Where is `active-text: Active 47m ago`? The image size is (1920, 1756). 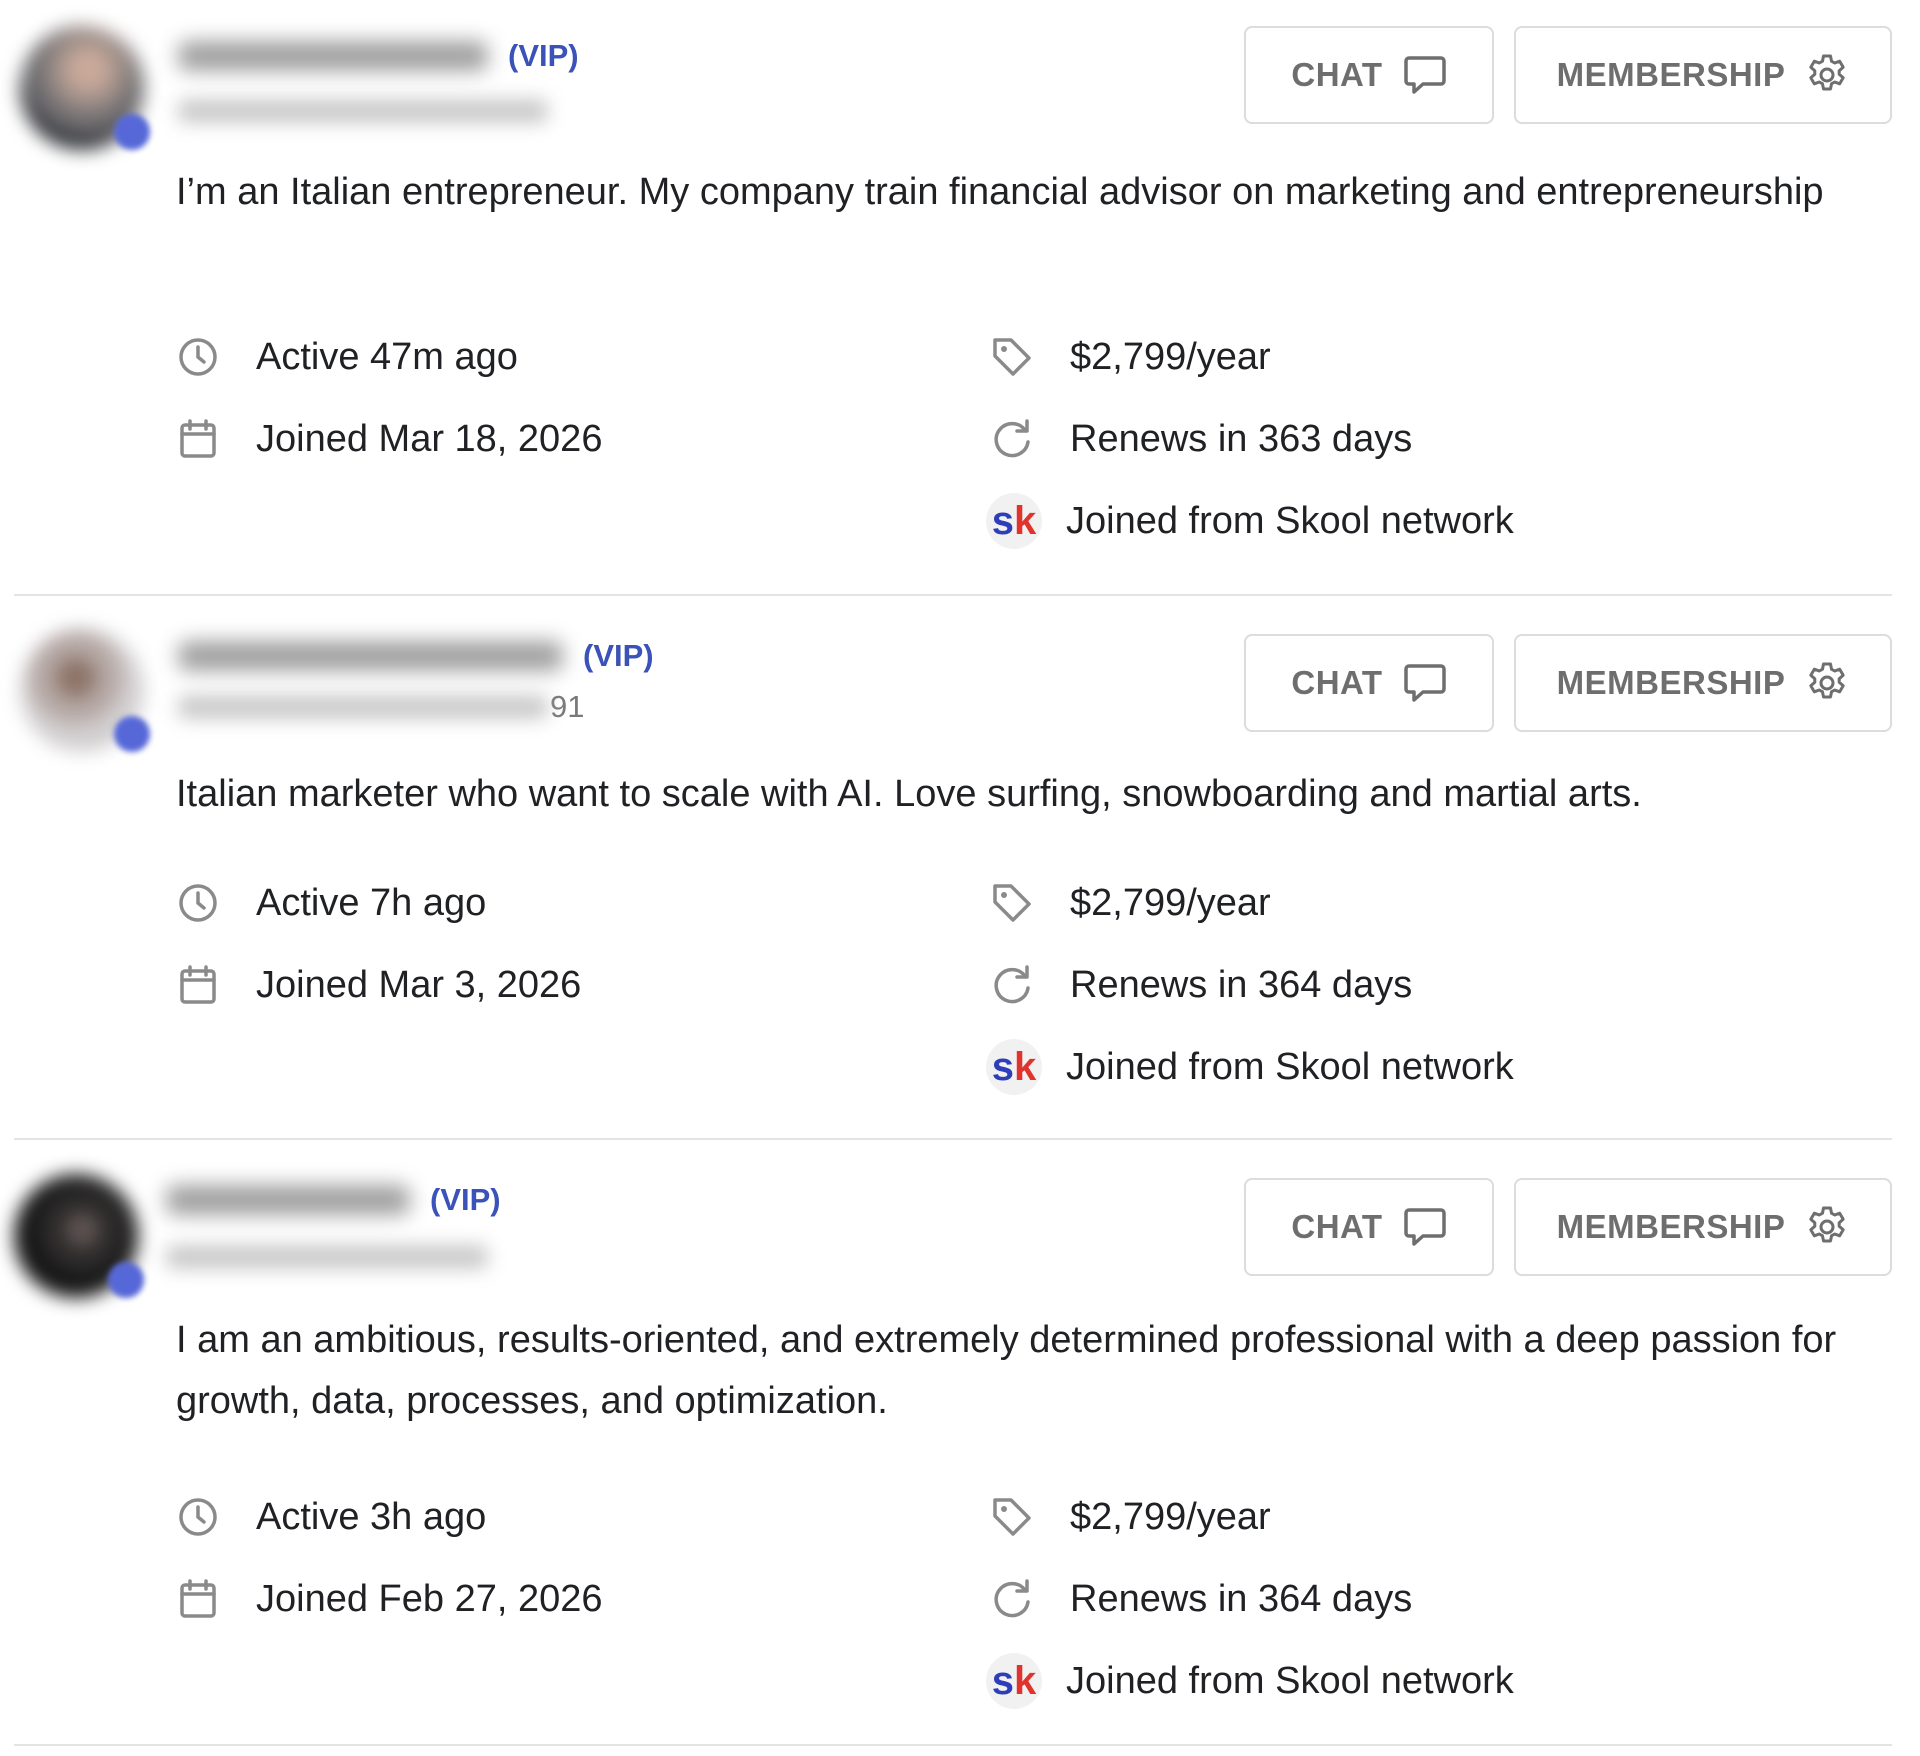
active-text: Active 47m ago is located at coordinates (387, 356).